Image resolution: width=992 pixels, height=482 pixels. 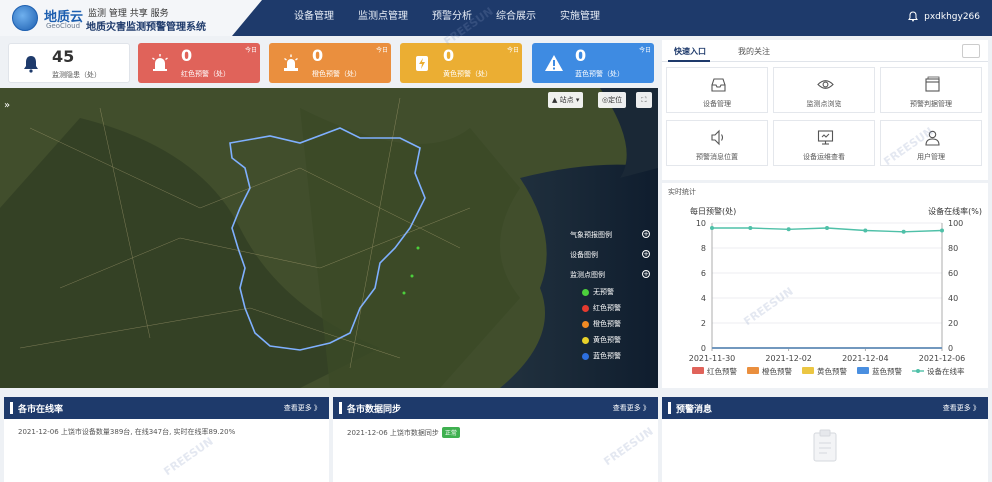 I want to click on legend-device: 设备图例 +, so click(x=610, y=255).